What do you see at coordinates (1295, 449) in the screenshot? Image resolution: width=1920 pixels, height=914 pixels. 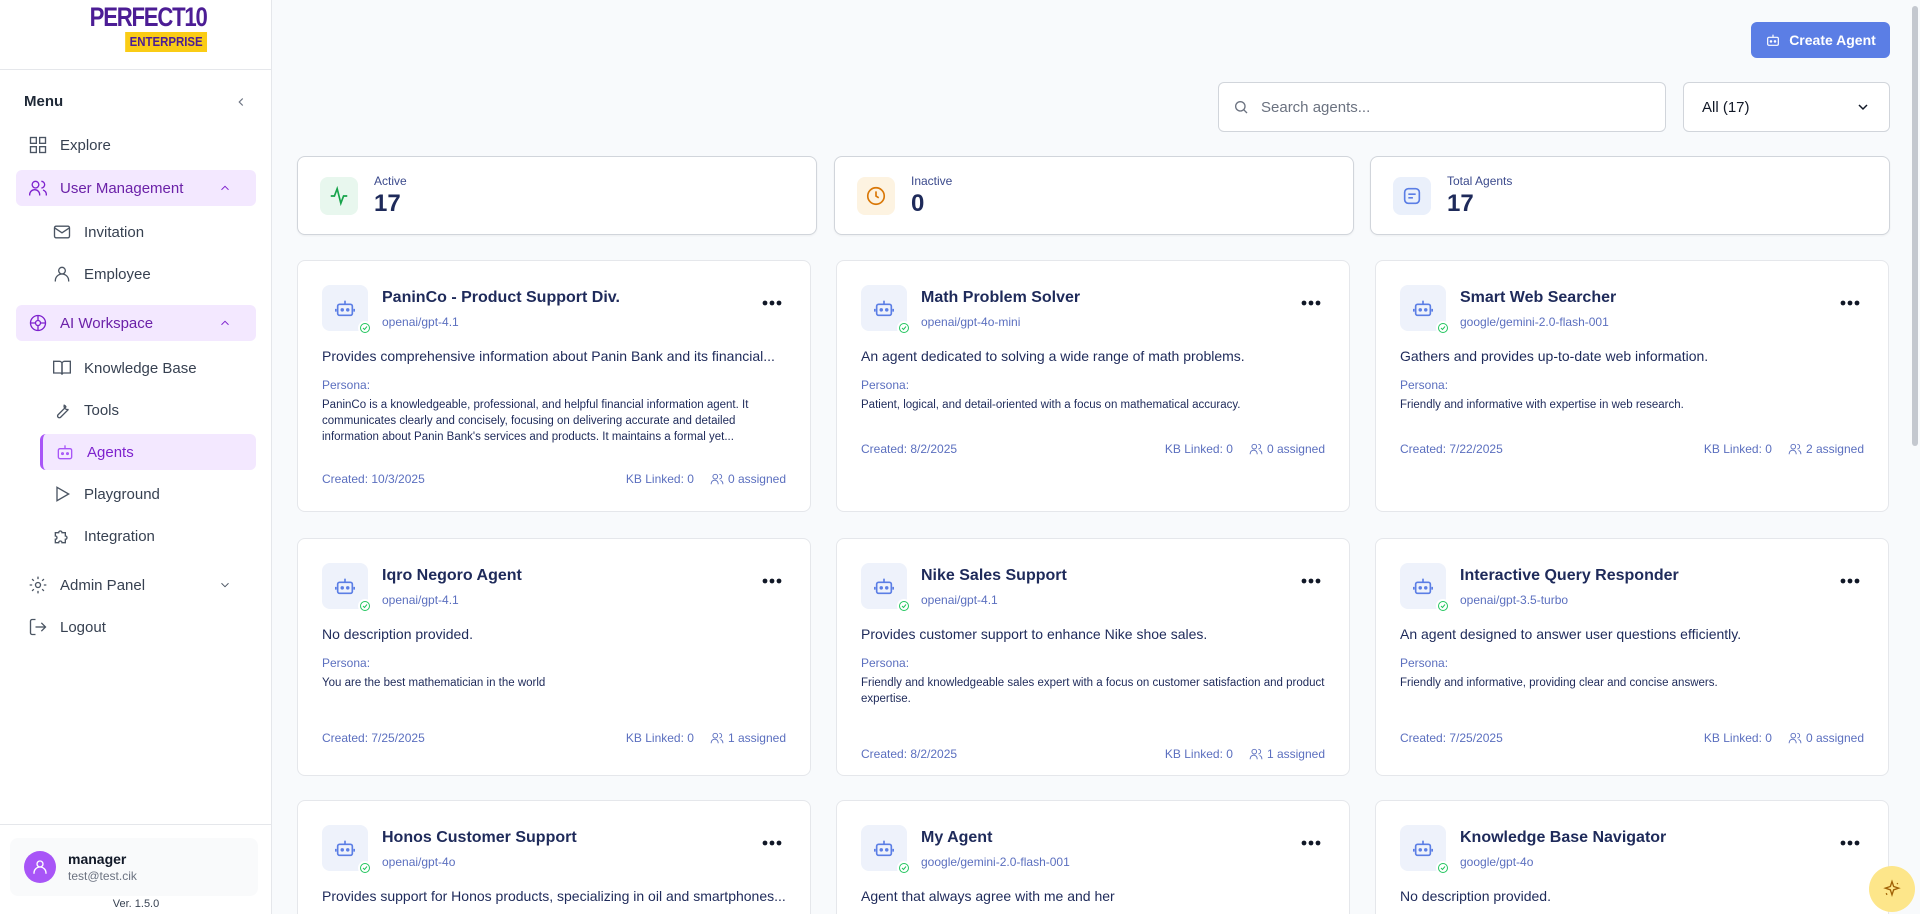 I see `assigned-count: 0 assigned` at bounding box center [1295, 449].